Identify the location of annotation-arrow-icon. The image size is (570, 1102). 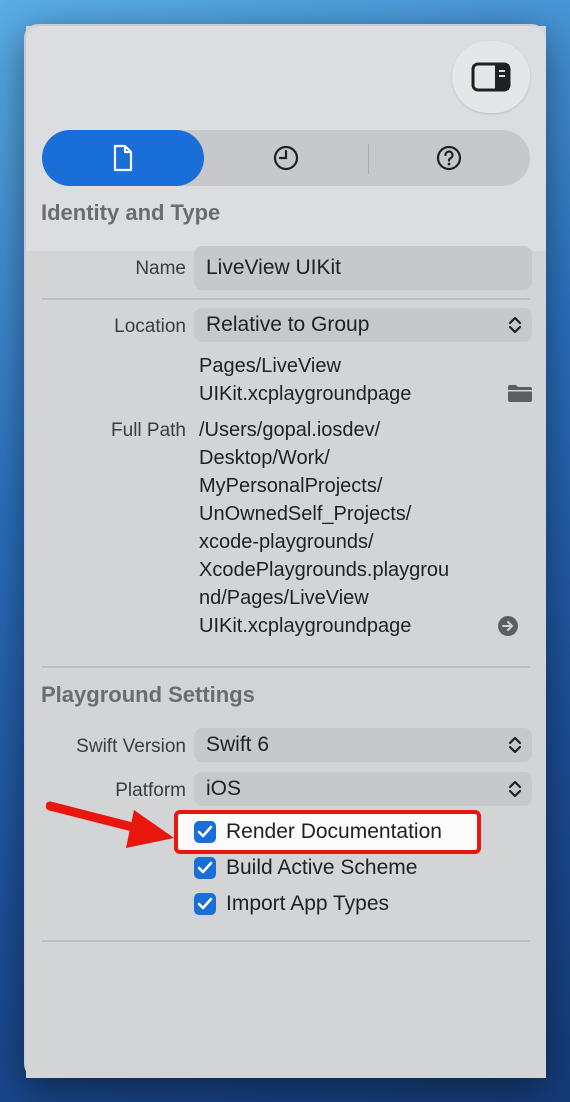
(110, 824).